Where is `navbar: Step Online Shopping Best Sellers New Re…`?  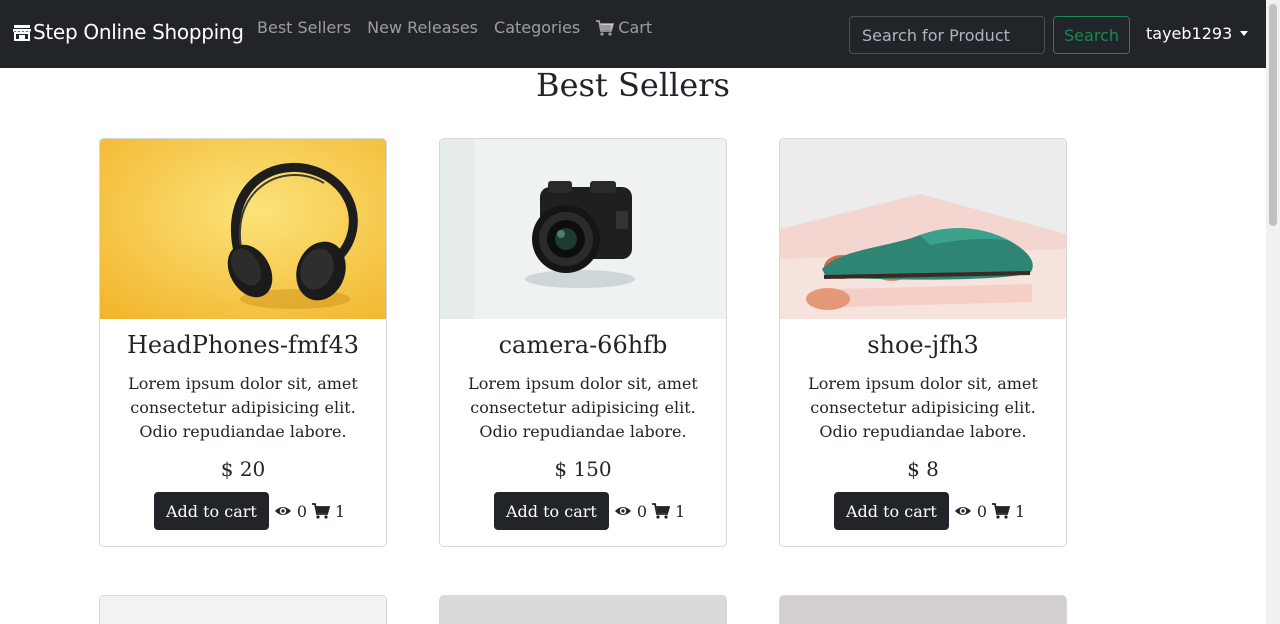
navbar: Step Online Shopping Best Sellers New Re… is located at coordinates (633, 34).